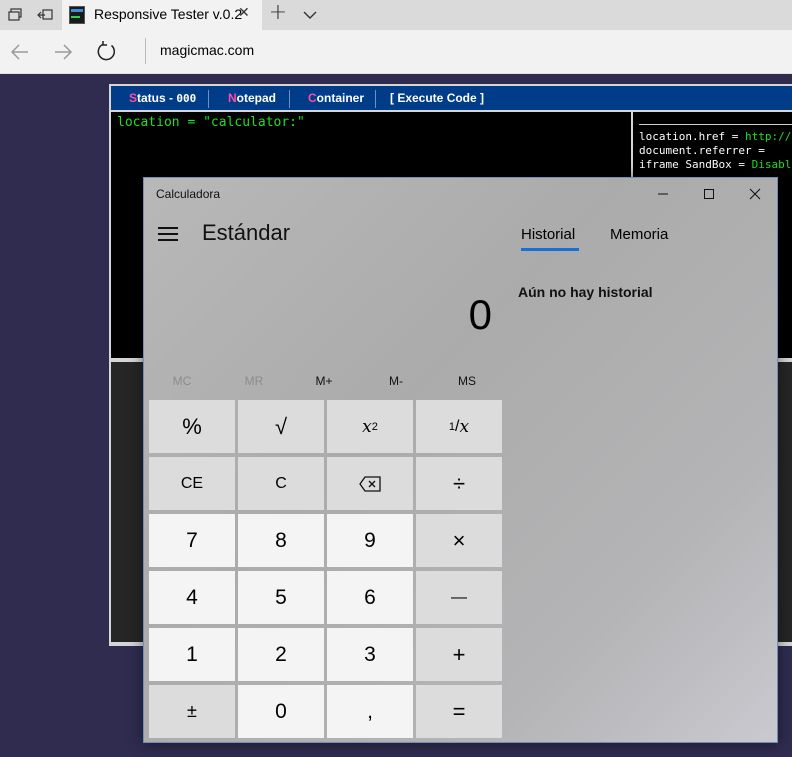  Describe the element at coordinates (370, 540) in the screenshot. I see `digit-9-button: 9` at that location.